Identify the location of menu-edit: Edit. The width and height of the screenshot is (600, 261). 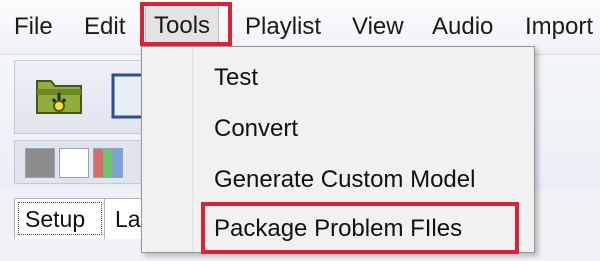
(104, 27).